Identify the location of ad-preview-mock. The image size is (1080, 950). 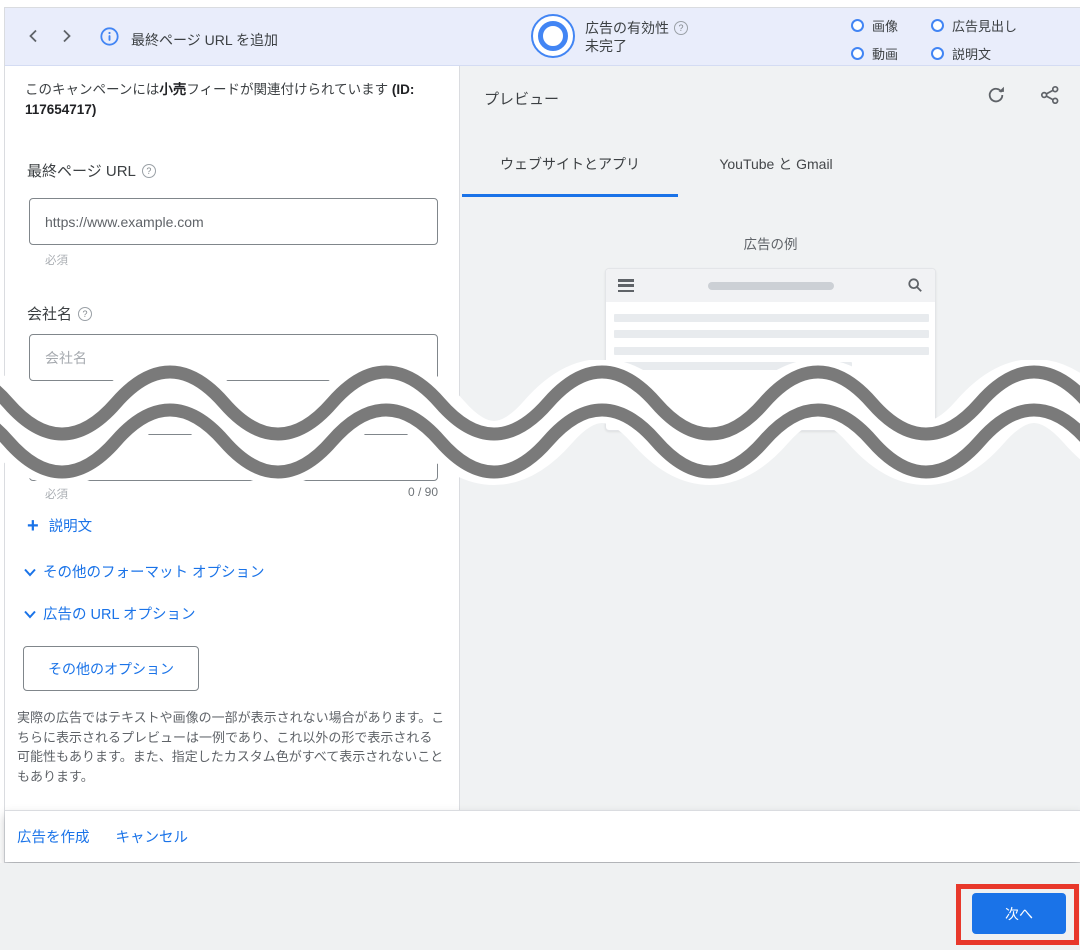
(770, 349).